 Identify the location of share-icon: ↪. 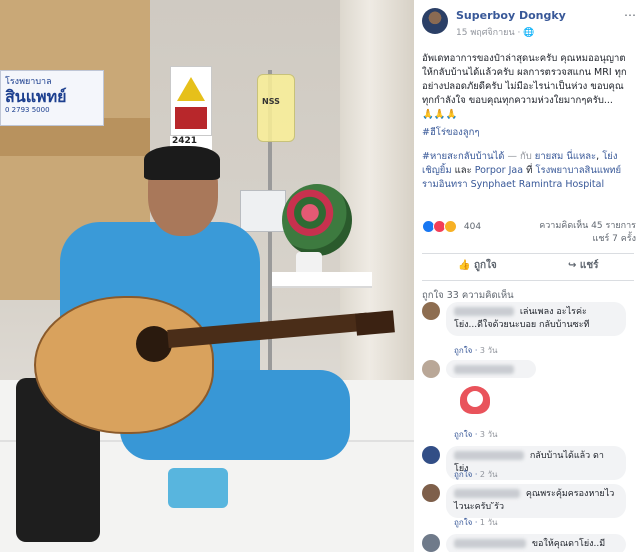
(572, 265).